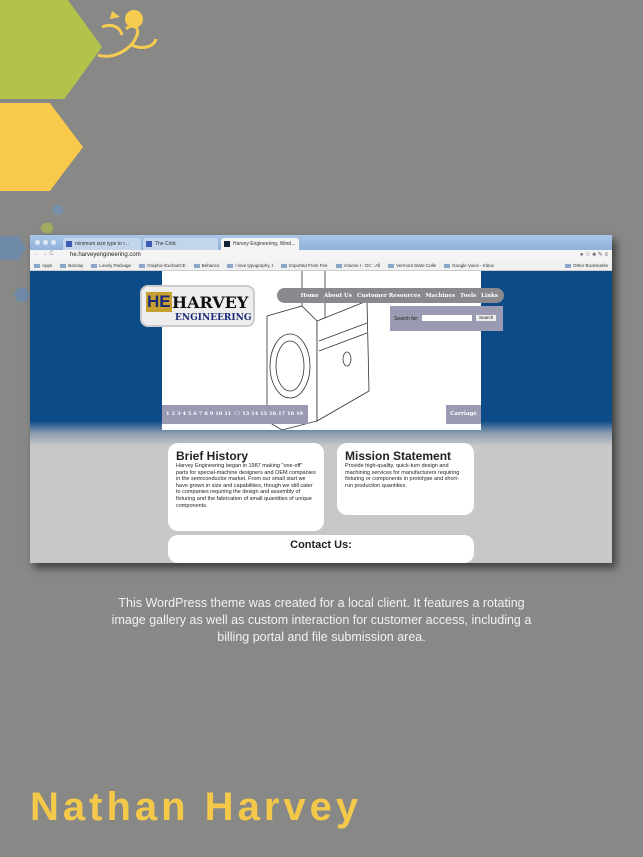  I want to click on bookmark: Apps, so click(43, 265).